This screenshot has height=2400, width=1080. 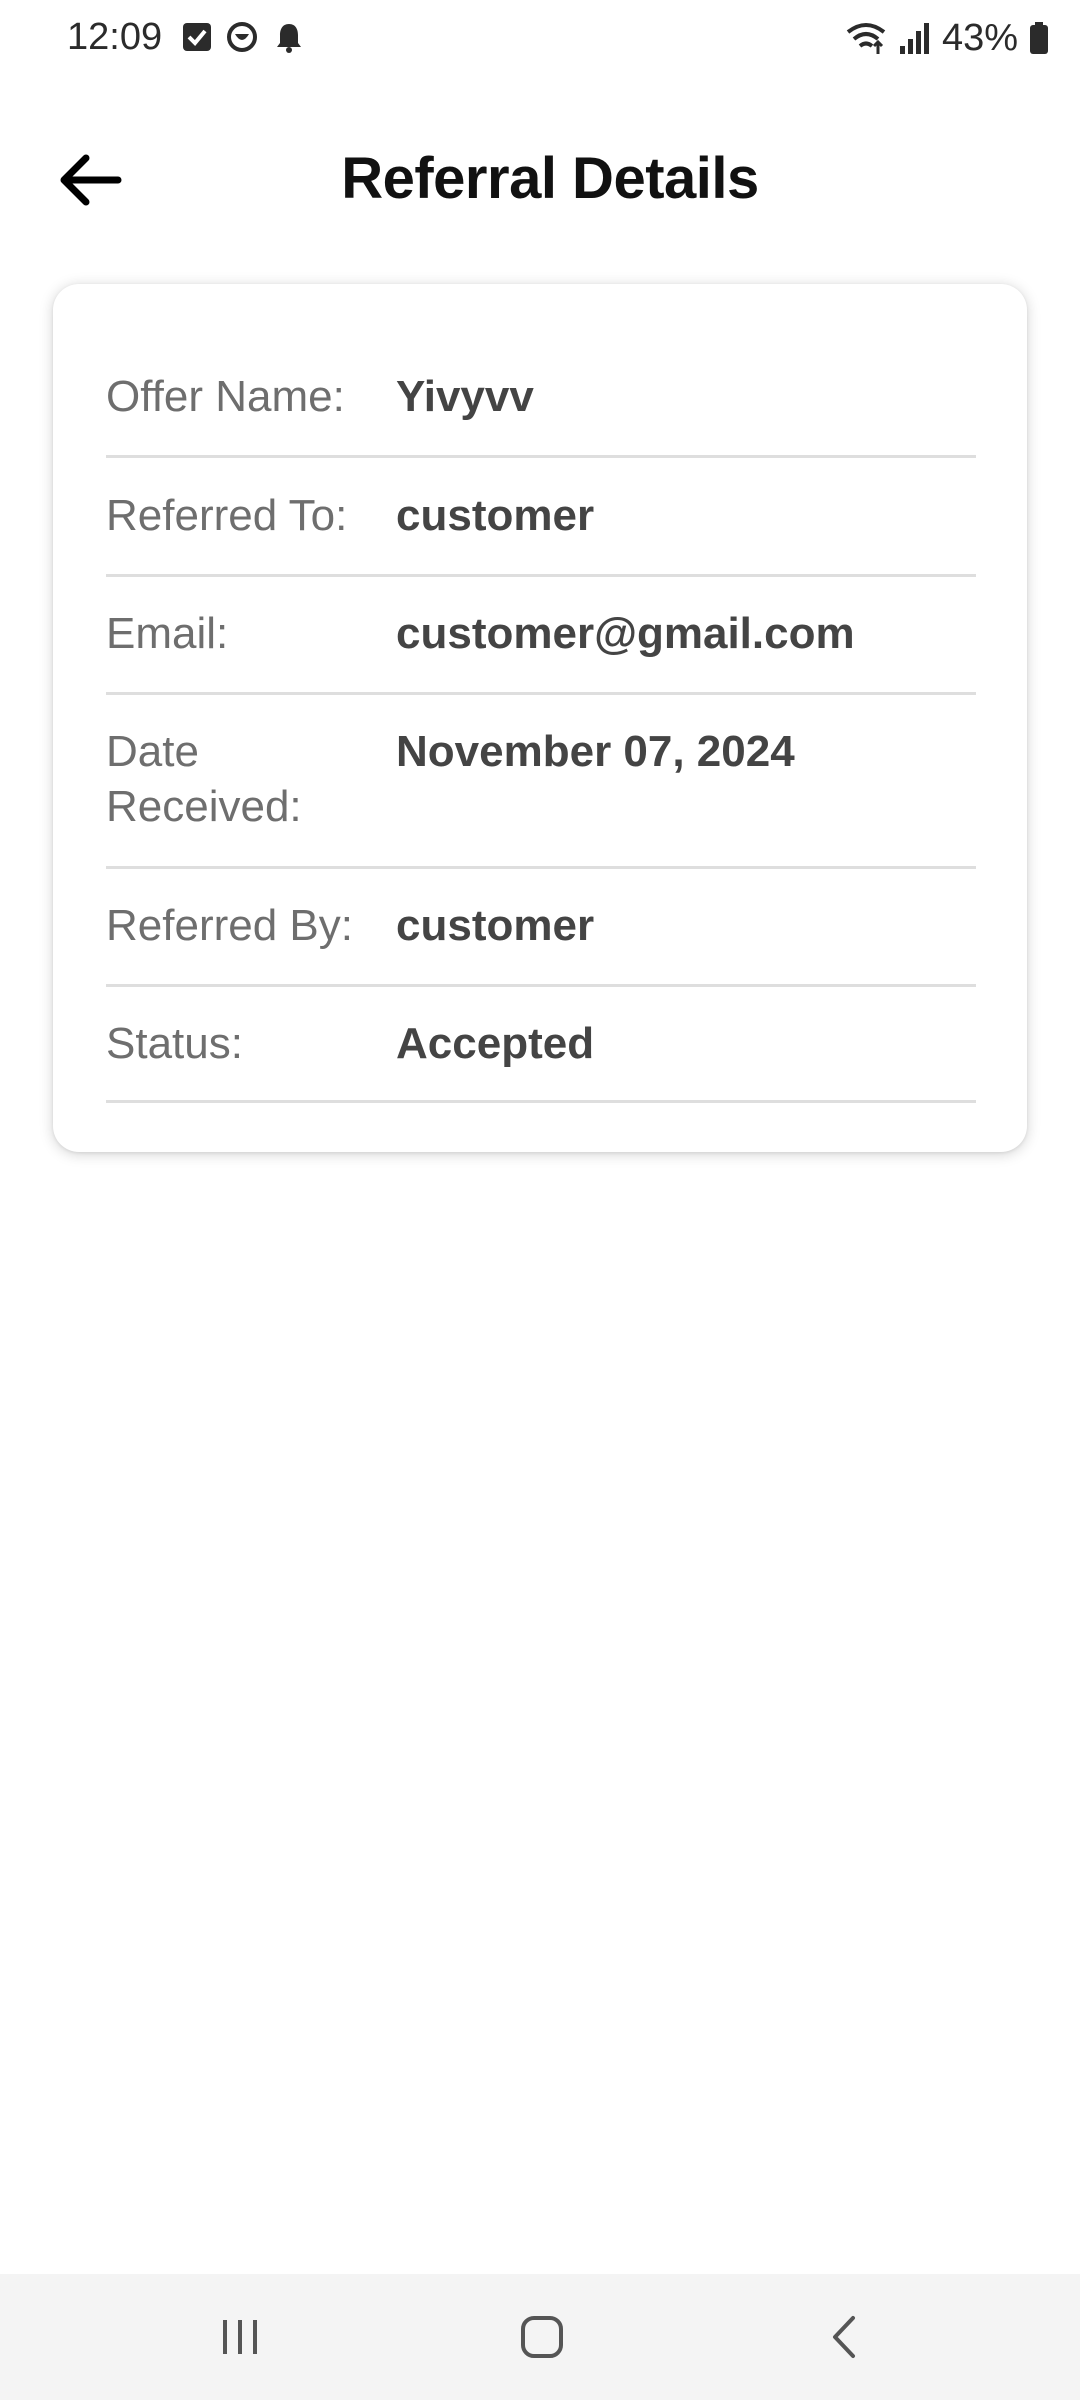 I want to click on status-label: Status:, so click(x=174, y=1043).